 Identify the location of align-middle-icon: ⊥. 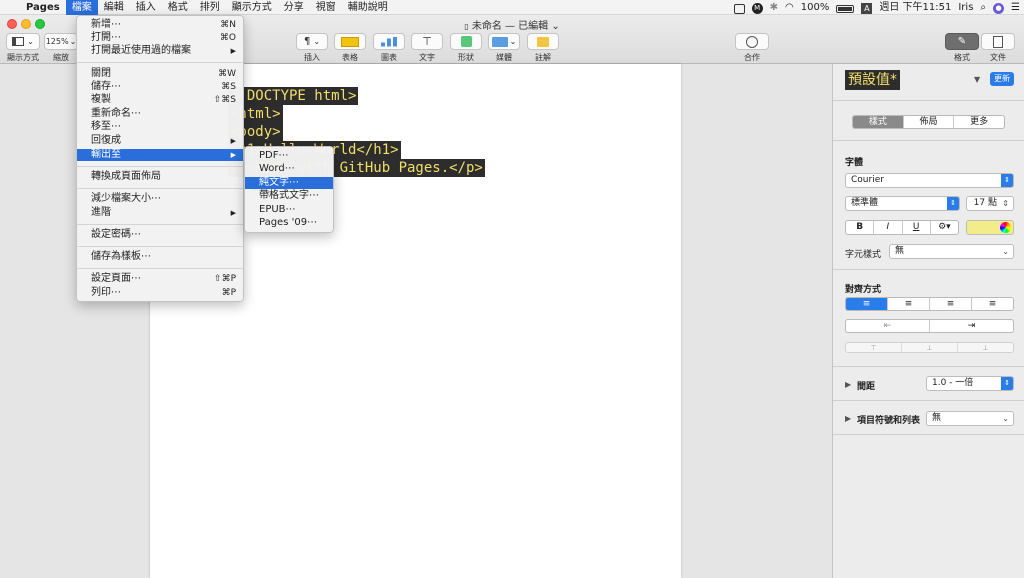
(930, 347).